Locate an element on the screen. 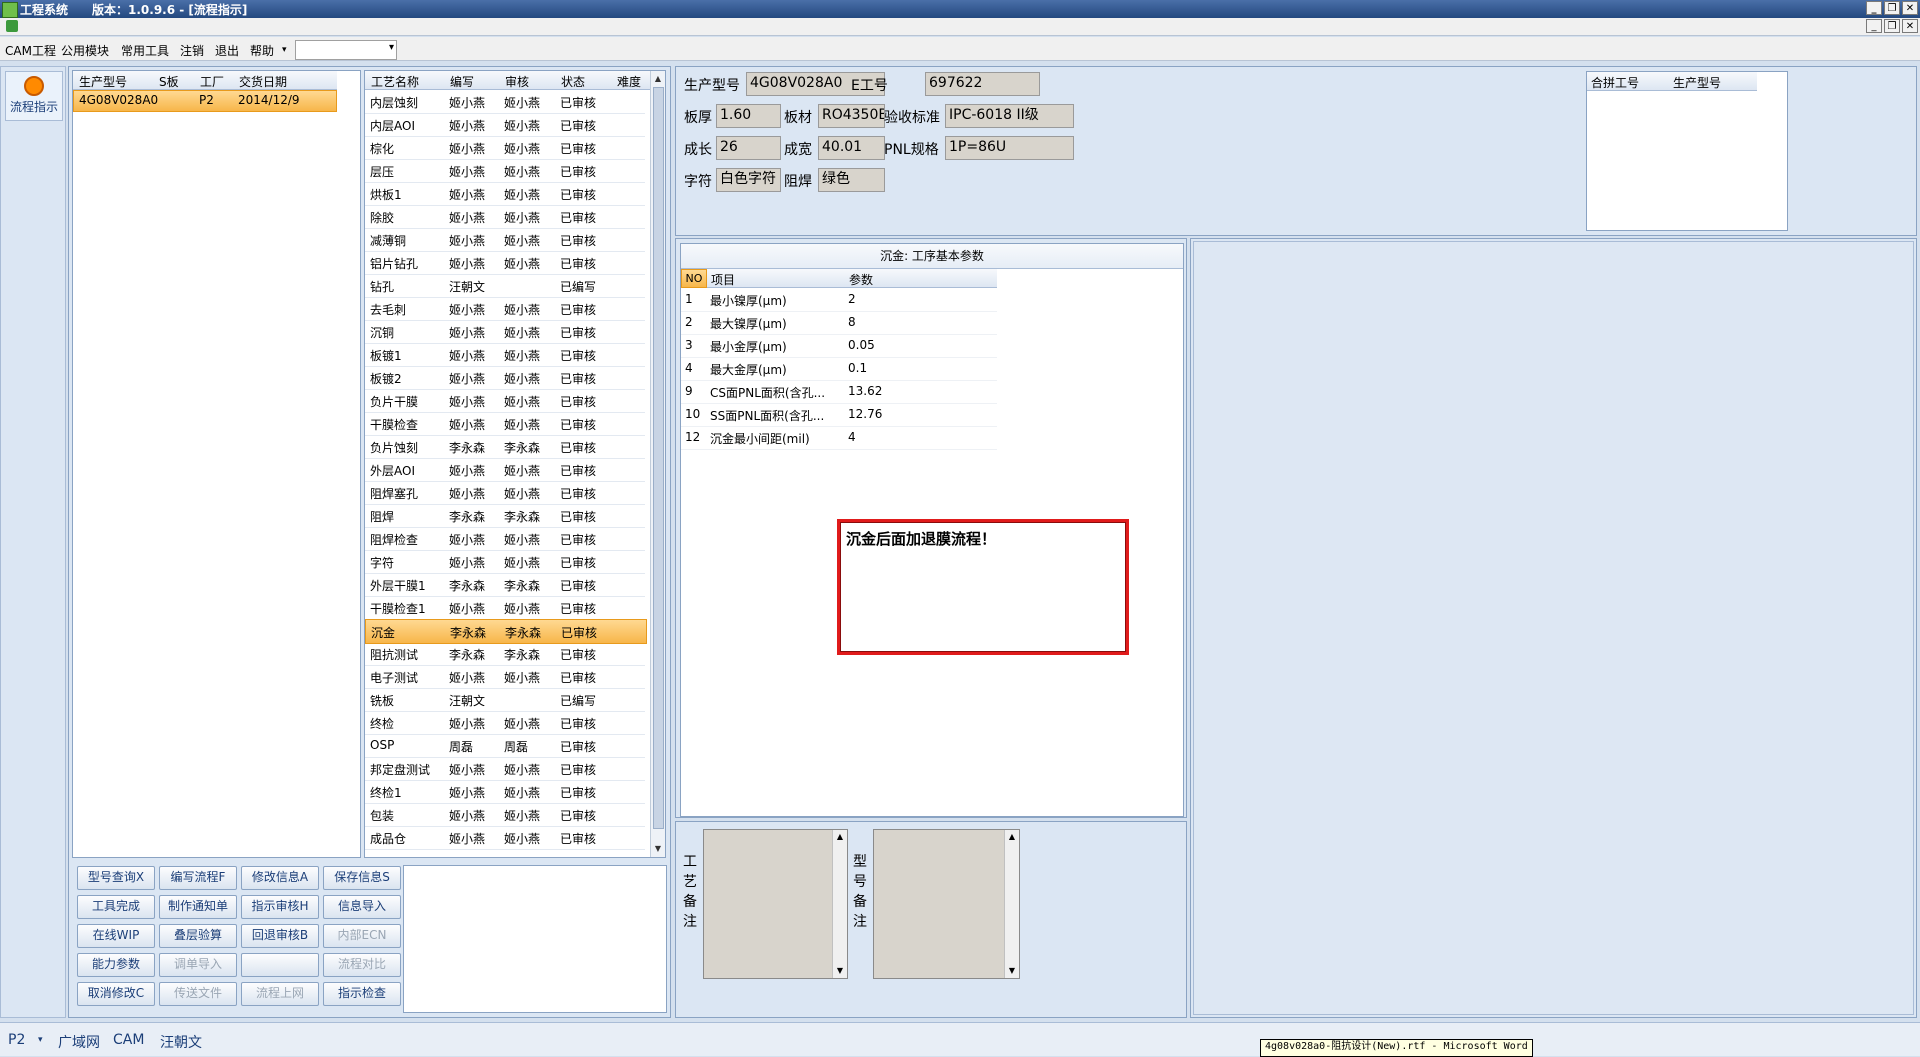  process-row: 字符 姬小燕 姬小燕 已审核 is located at coordinates (505, 562).